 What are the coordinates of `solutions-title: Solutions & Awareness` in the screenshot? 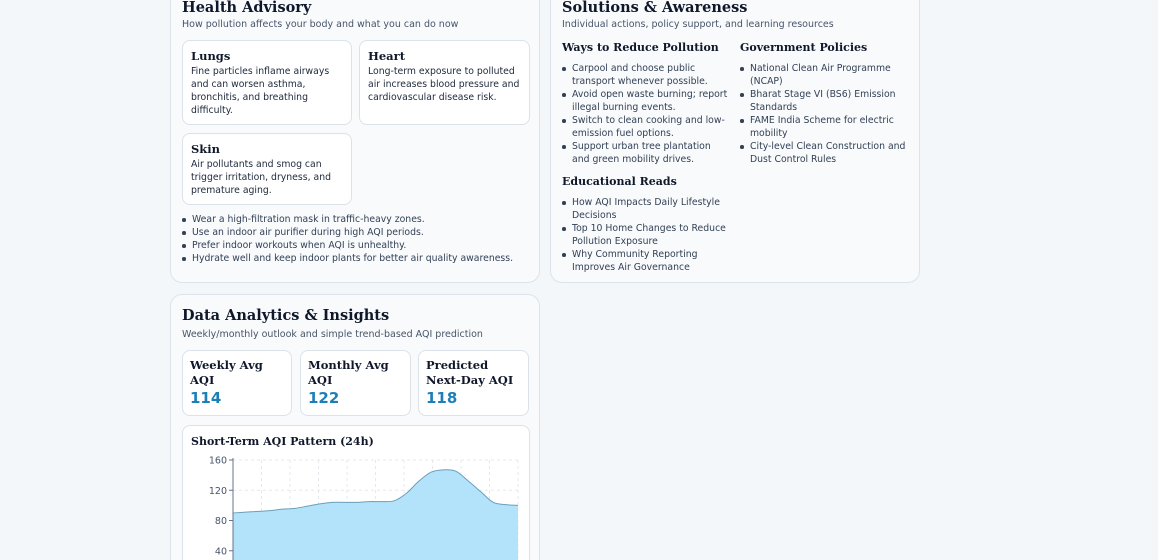 It's located at (655, 8).